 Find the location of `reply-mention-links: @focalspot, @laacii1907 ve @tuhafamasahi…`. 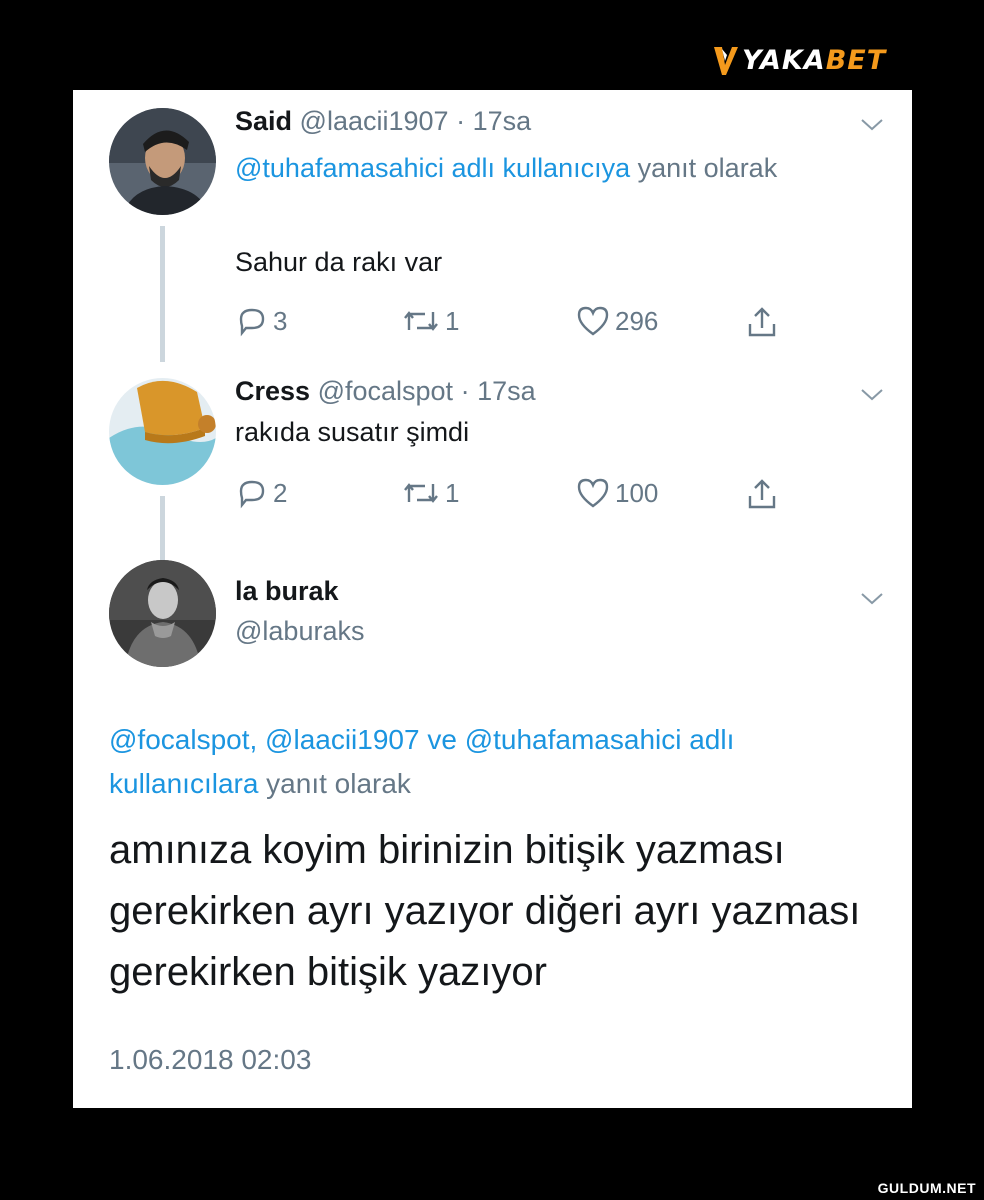

reply-mention-links: @focalspot, @laacii1907 ve @tuhafamasahi… is located at coordinates (421, 761).